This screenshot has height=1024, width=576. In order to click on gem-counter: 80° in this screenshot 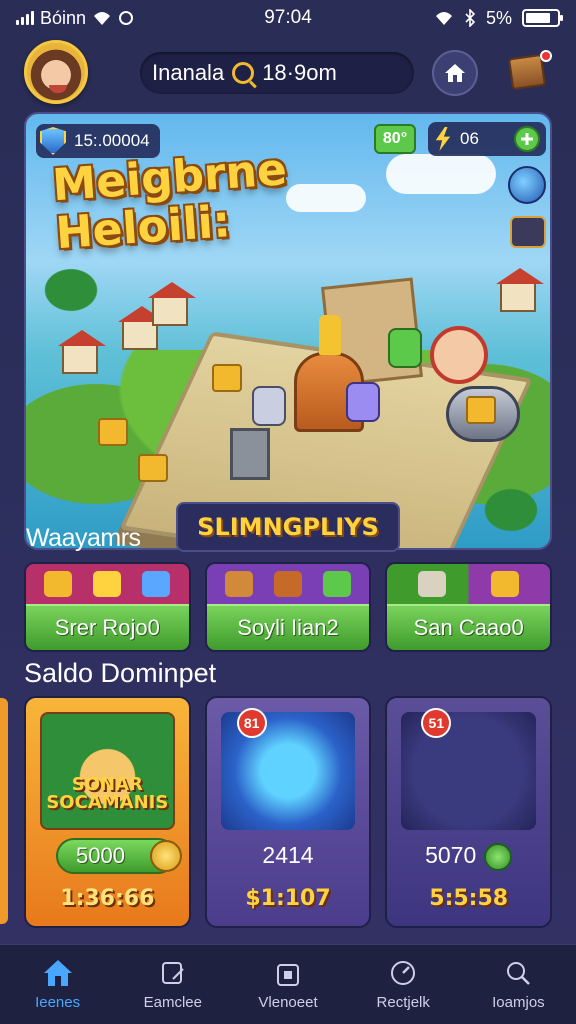, I will do `click(395, 139)`.